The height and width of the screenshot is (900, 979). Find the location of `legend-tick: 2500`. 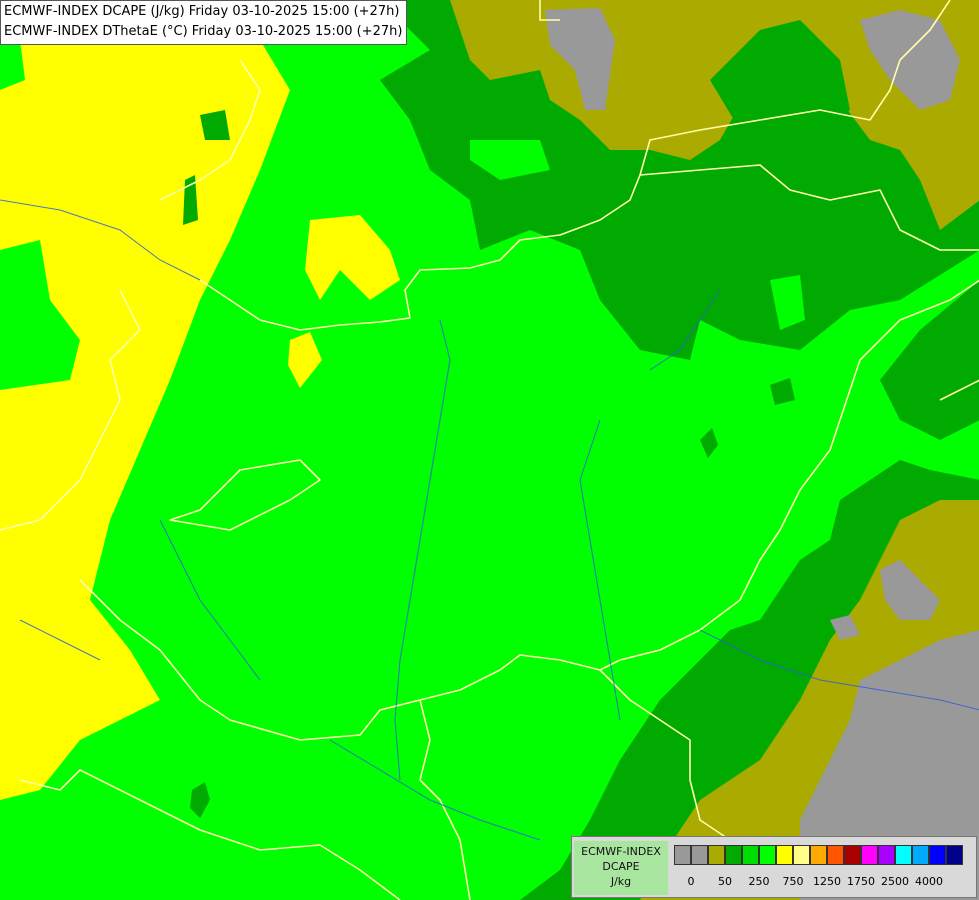

legend-tick: 2500 is located at coordinates (895, 881).